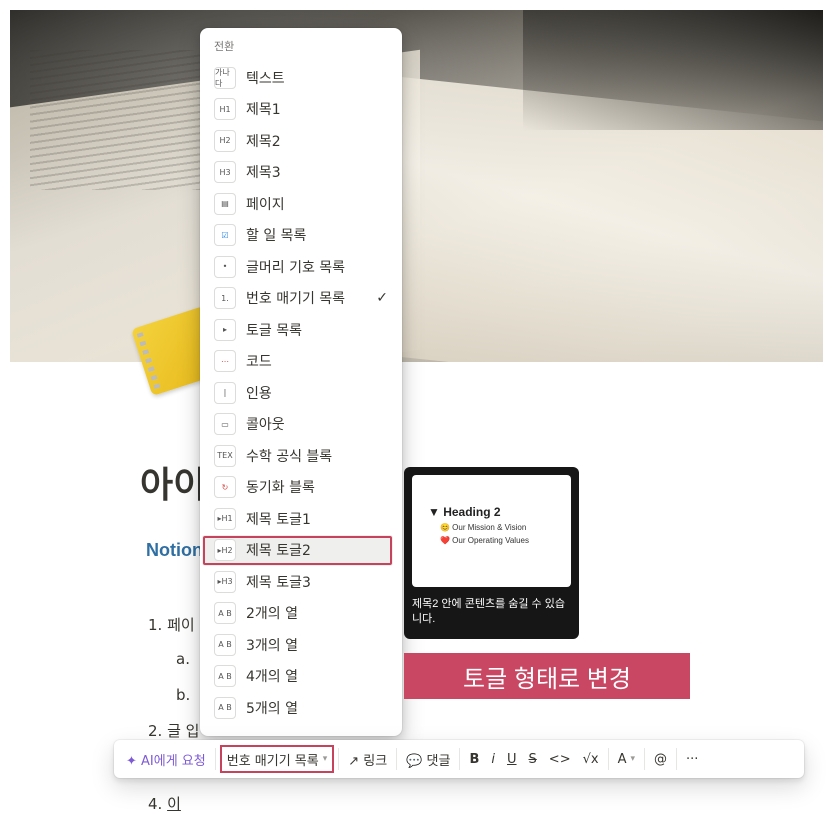  What do you see at coordinates (428, 759) in the screenshot?
I see `comment-button: 💬 댓글` at bounding box center [428, 759].